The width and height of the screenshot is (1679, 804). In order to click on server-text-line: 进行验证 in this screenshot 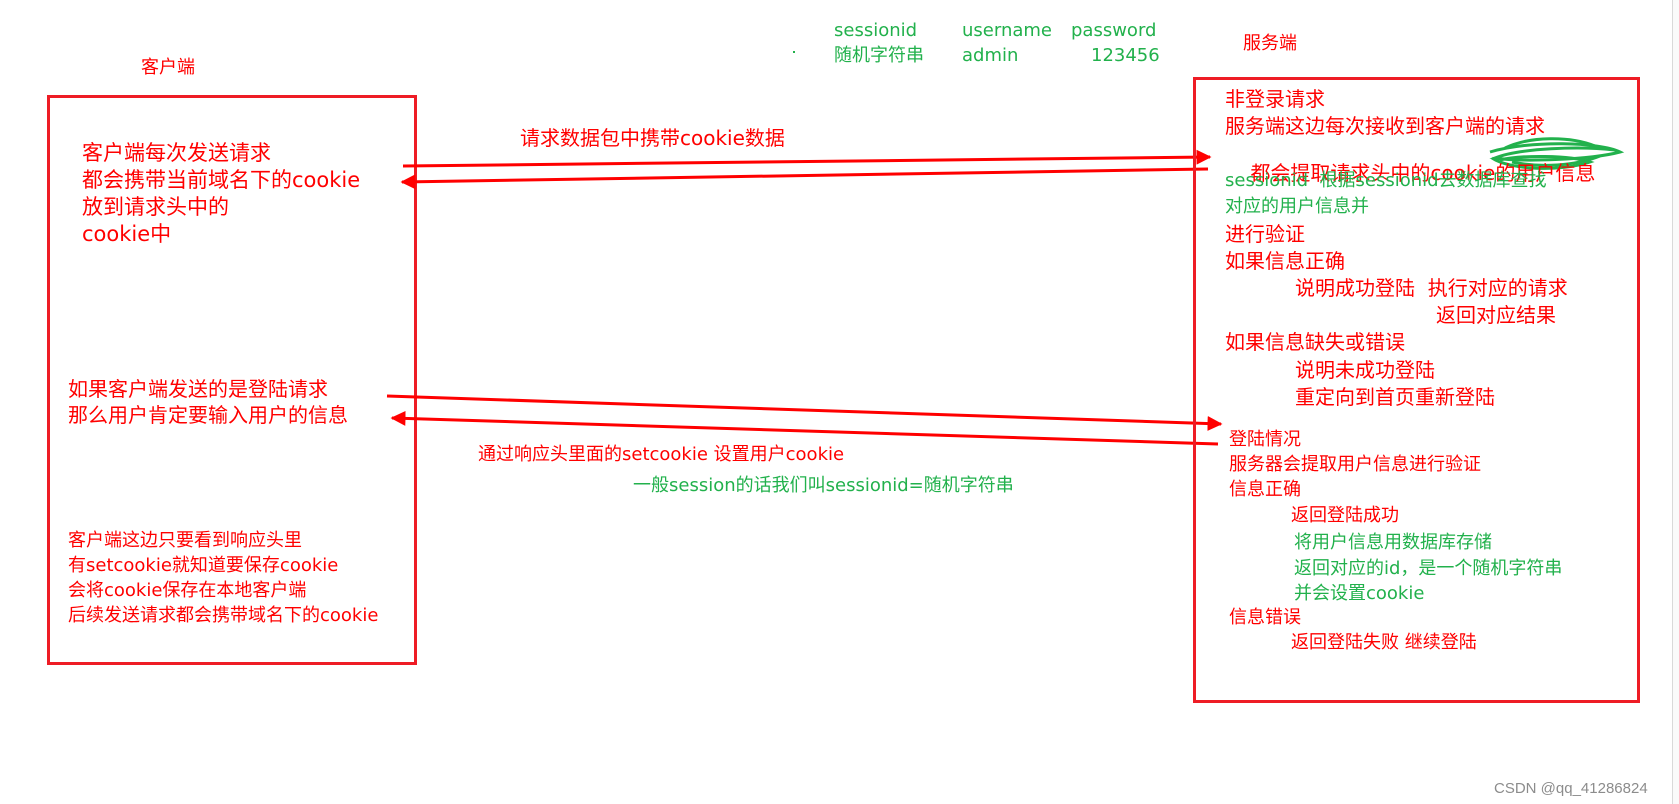, I will do `click(1265, 234)`.